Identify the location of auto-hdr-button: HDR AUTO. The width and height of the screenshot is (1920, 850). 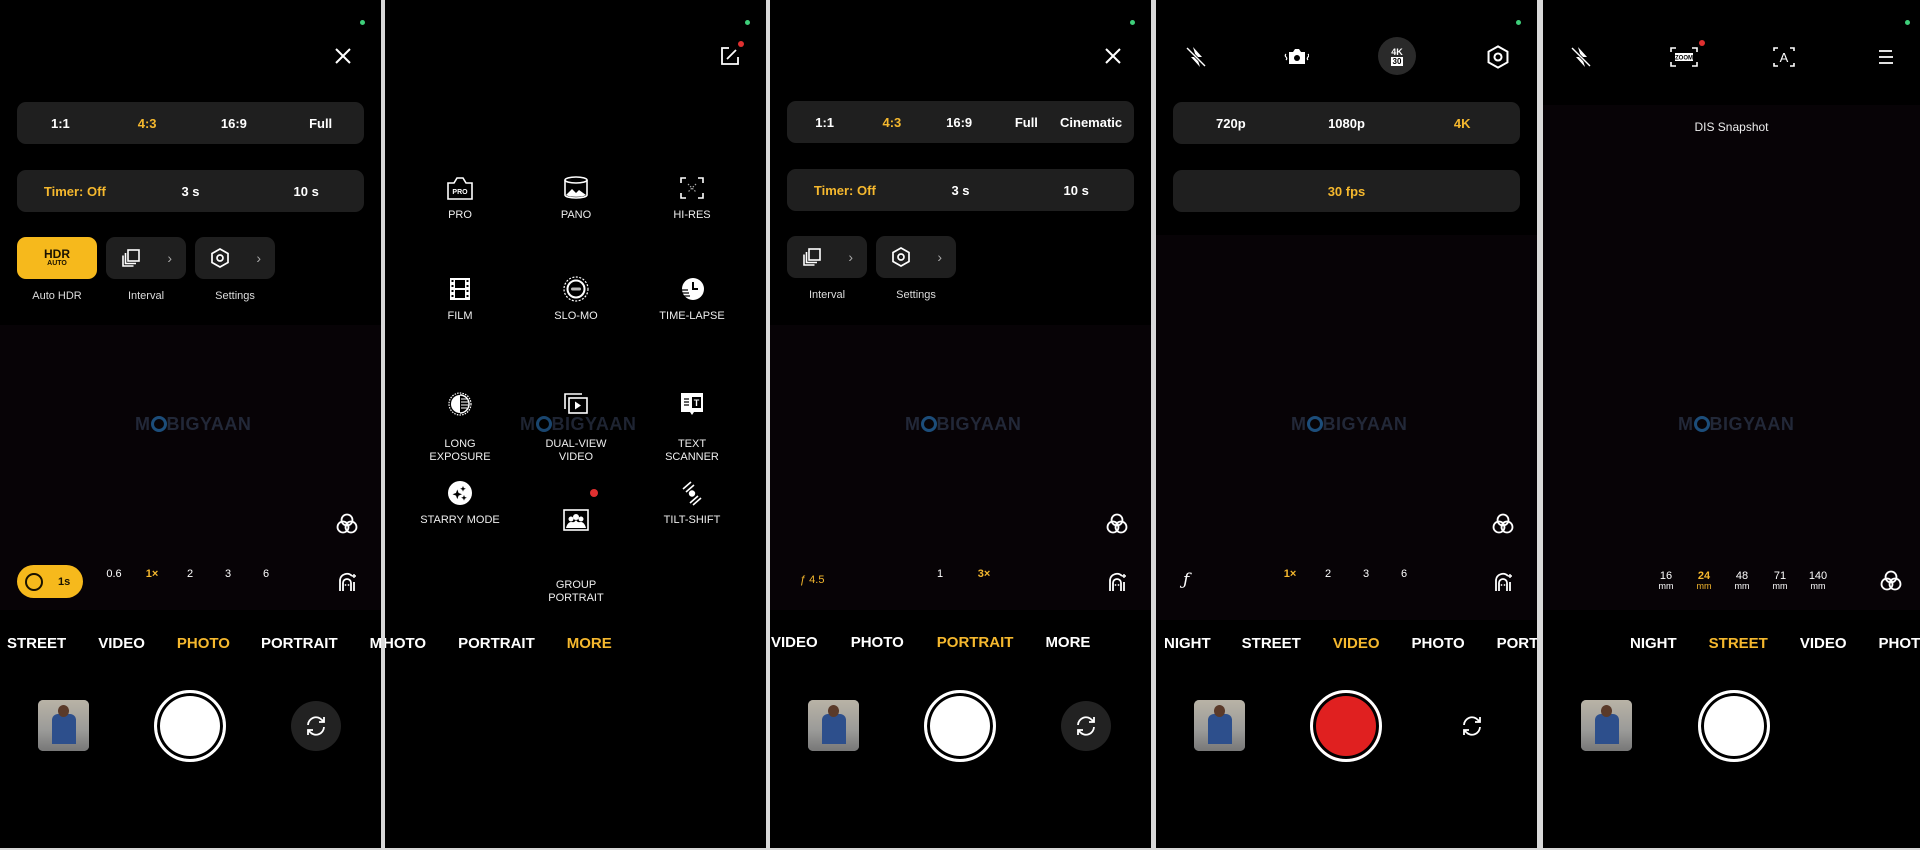
(57, 258).